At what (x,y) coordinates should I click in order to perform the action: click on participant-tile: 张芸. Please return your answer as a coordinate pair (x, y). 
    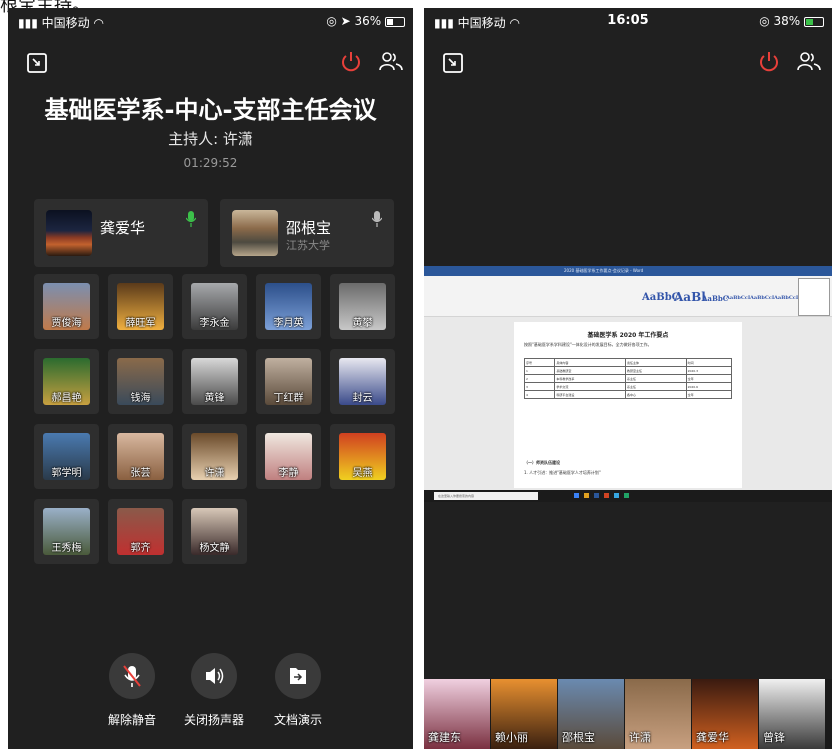
    Looking at the image, I should click on (140, 456).